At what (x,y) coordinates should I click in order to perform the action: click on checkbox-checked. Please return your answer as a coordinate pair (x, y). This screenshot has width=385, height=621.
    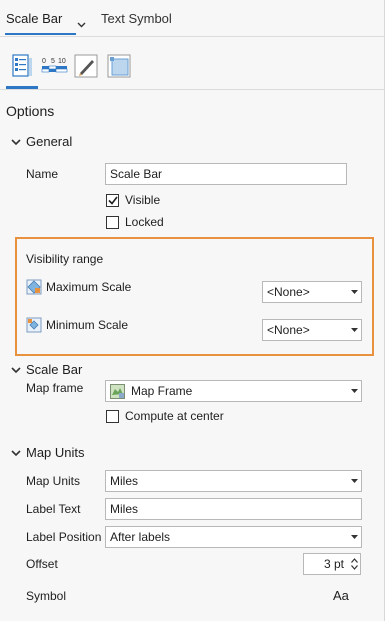
    Looking at the image, I should click on (112, 200).